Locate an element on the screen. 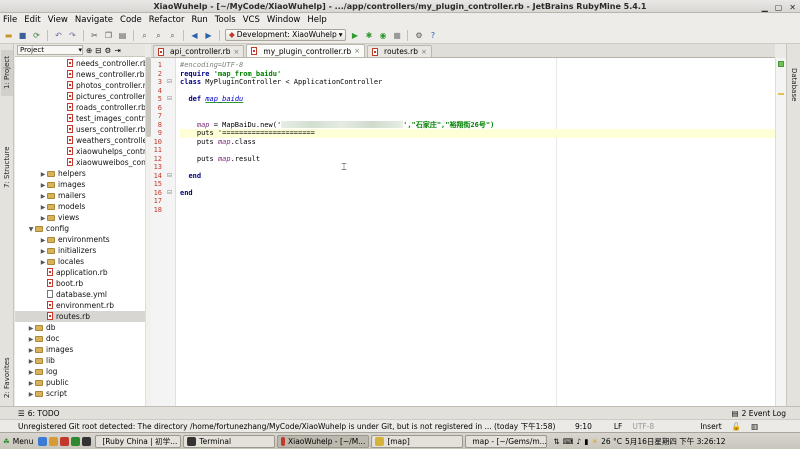 The height and width of the screenshot is (449, 800). error-stripe is located at coordinates (780, 232).